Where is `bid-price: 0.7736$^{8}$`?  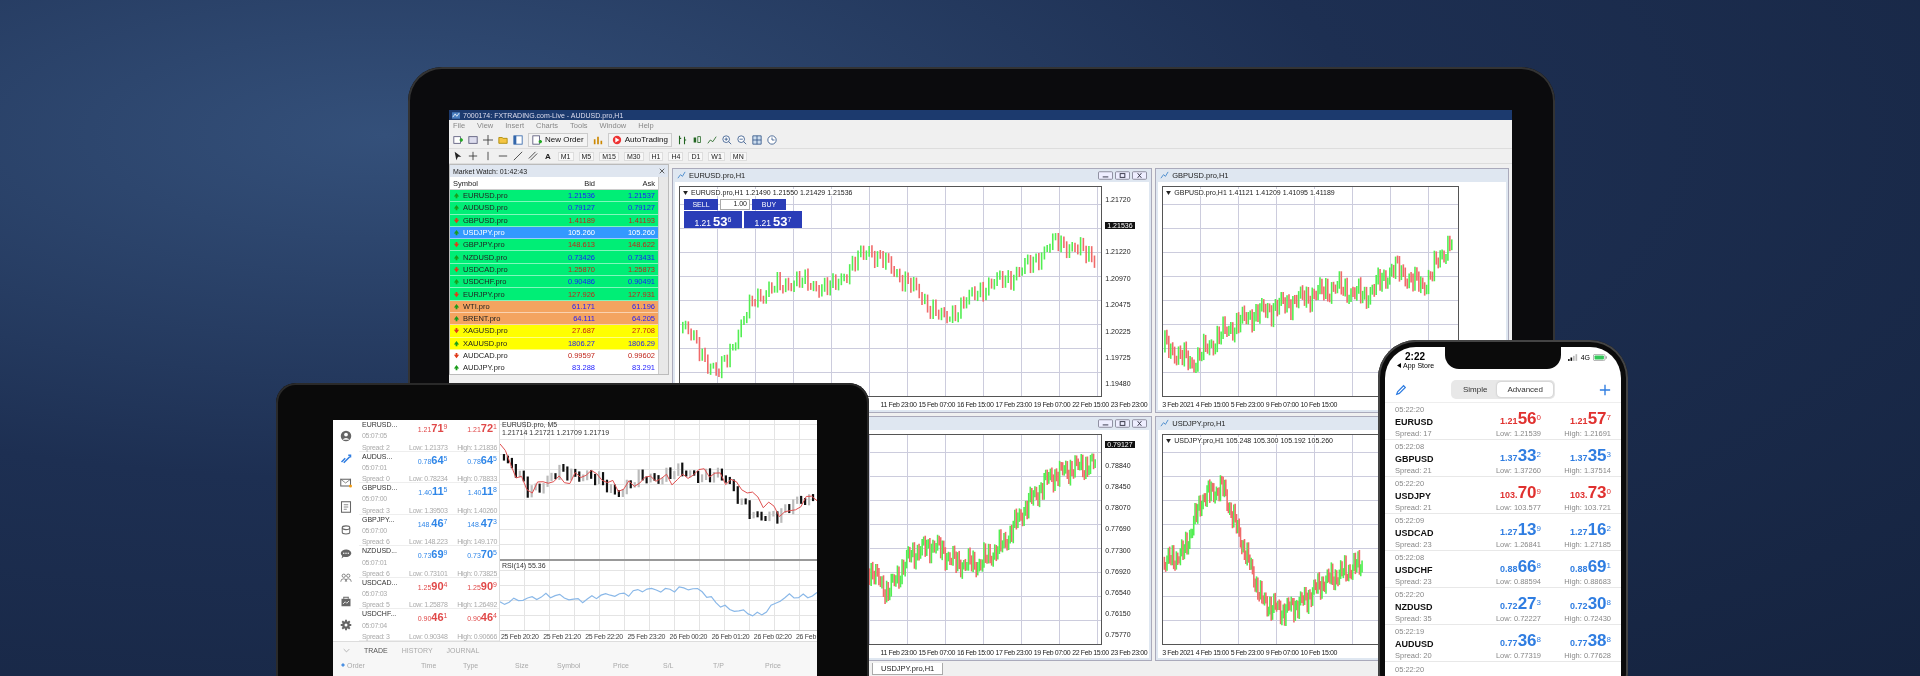 bid-price: 0.7736$^{8}$ is located at coordinates (1520, 641).